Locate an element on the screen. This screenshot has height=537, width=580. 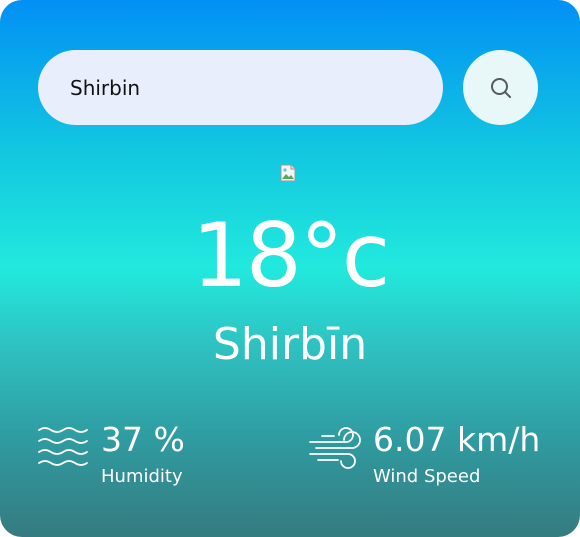
search-bar is located at coordinates (288, 87).